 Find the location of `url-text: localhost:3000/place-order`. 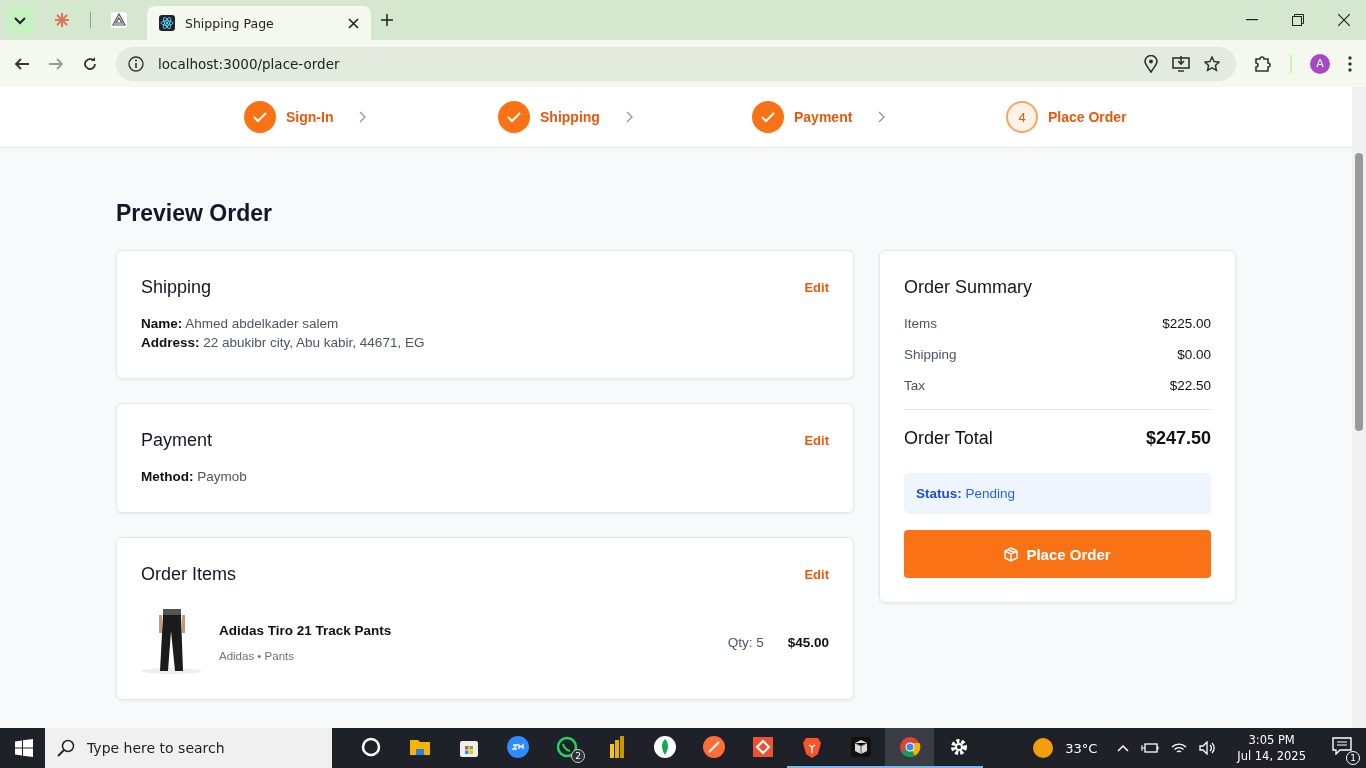

url-text: localhost:3000/place-order is located at coordinates (249, 63).